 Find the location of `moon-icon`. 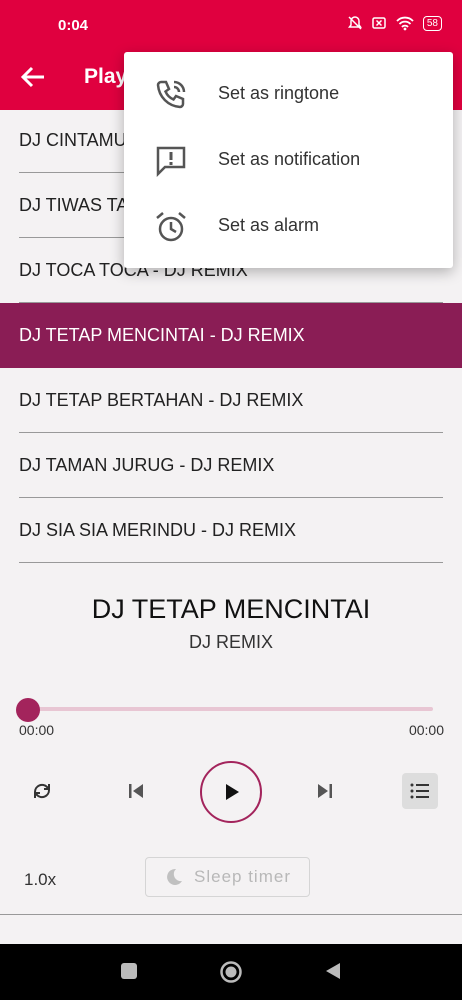

moon-icon is located at coordinates (174, 876).